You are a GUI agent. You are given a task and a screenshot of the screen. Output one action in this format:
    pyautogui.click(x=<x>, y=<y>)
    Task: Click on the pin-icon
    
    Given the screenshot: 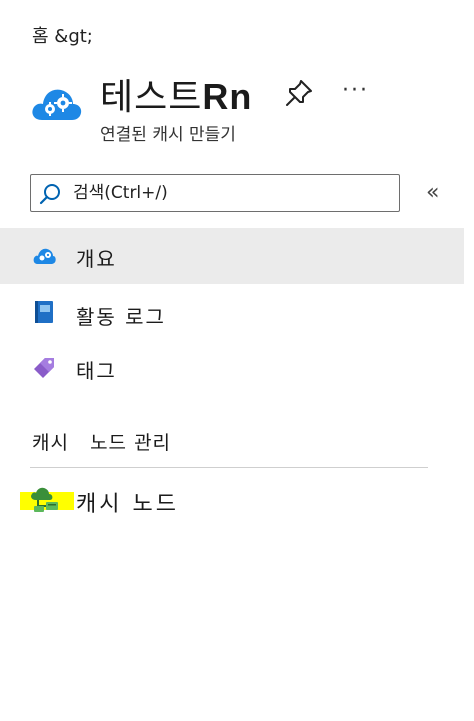 What is the action you would take?
    pyautogui.click(x=299, y=93)
    